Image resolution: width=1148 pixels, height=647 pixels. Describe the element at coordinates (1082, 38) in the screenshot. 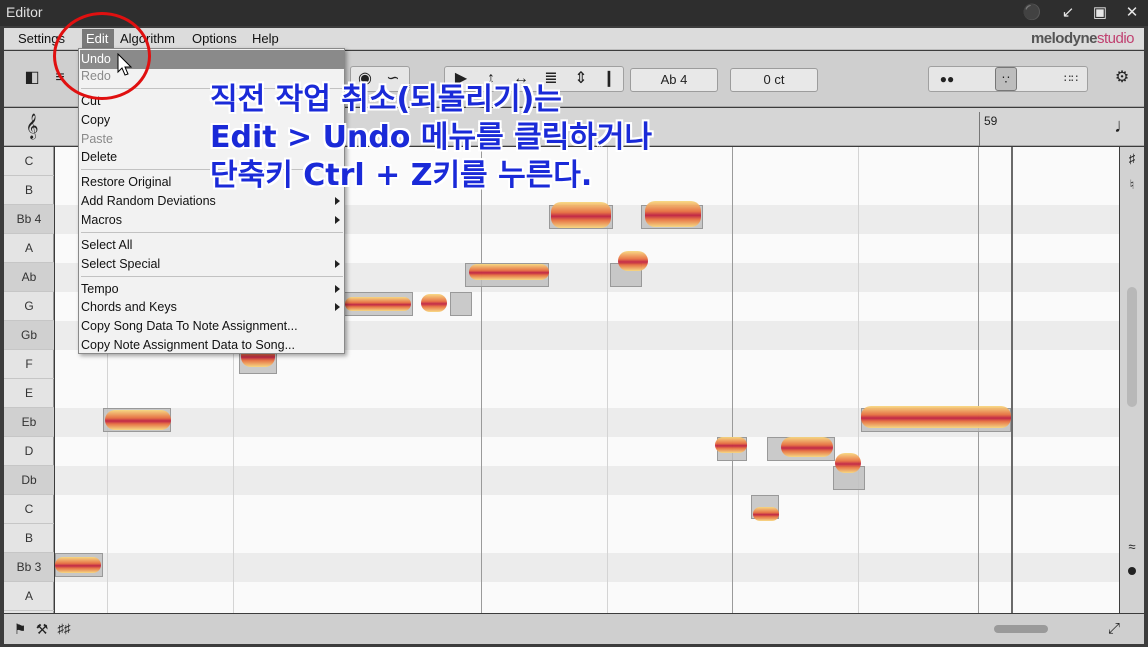

I see `brand-logo: melodynestudio` at that location.